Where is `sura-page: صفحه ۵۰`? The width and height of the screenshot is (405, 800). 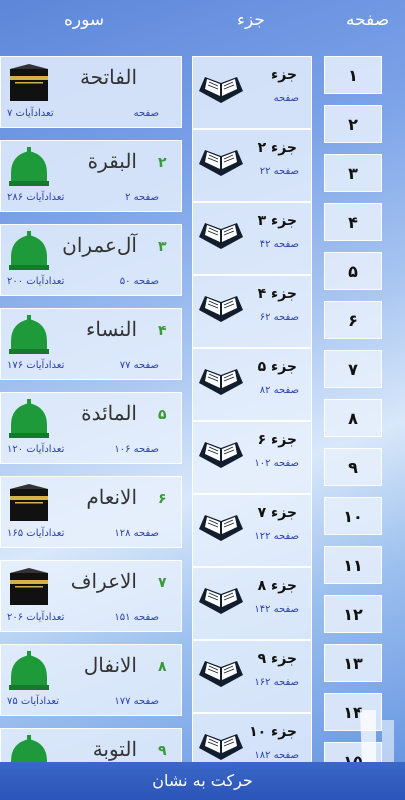
sura-page: صفحه ۵۰ is located at coordinates (139, 281).